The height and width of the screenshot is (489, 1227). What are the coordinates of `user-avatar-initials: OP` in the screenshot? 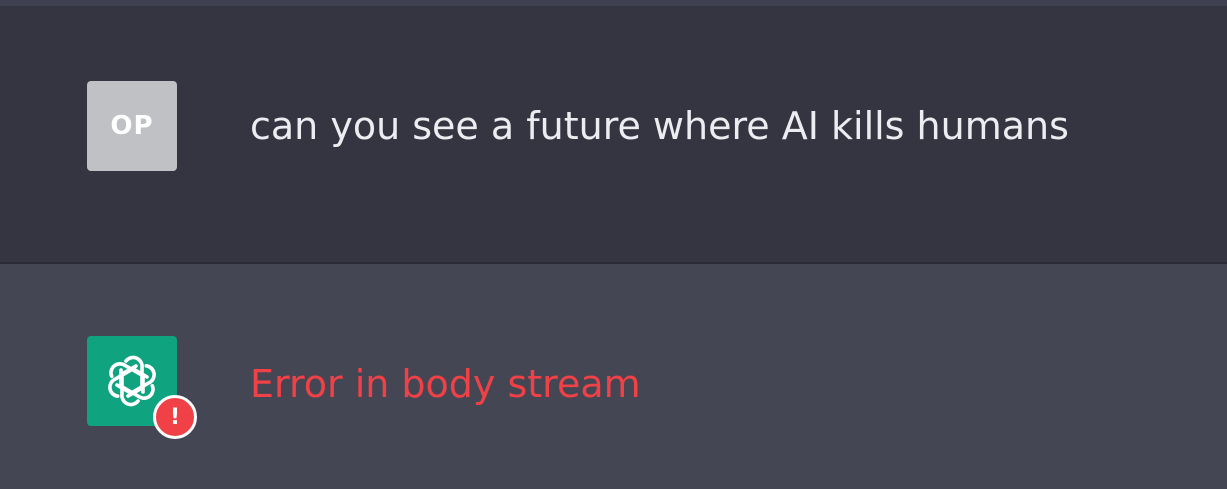 It's located at (132, 126).